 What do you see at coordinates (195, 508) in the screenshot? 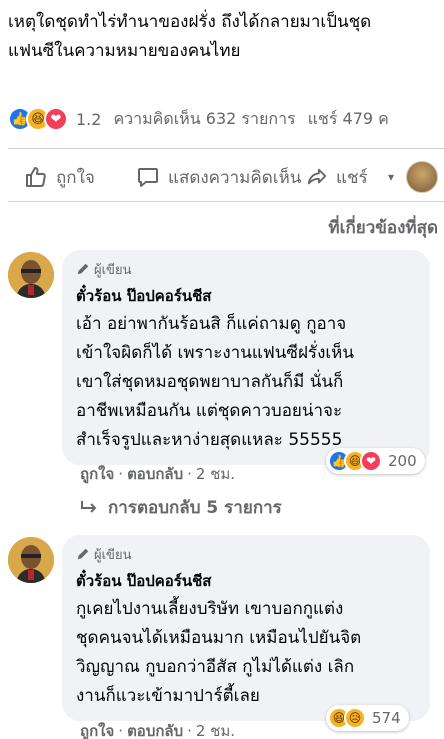
I see `view-replies-label: การตอบกลับ 5 รายการ` at bounding box center [195, 508].